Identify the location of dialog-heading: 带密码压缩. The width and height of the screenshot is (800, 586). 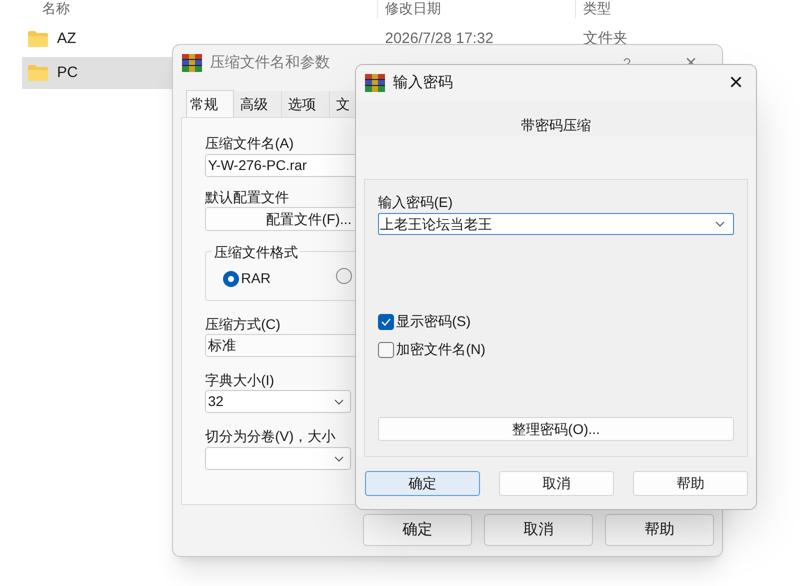
(556, 125).